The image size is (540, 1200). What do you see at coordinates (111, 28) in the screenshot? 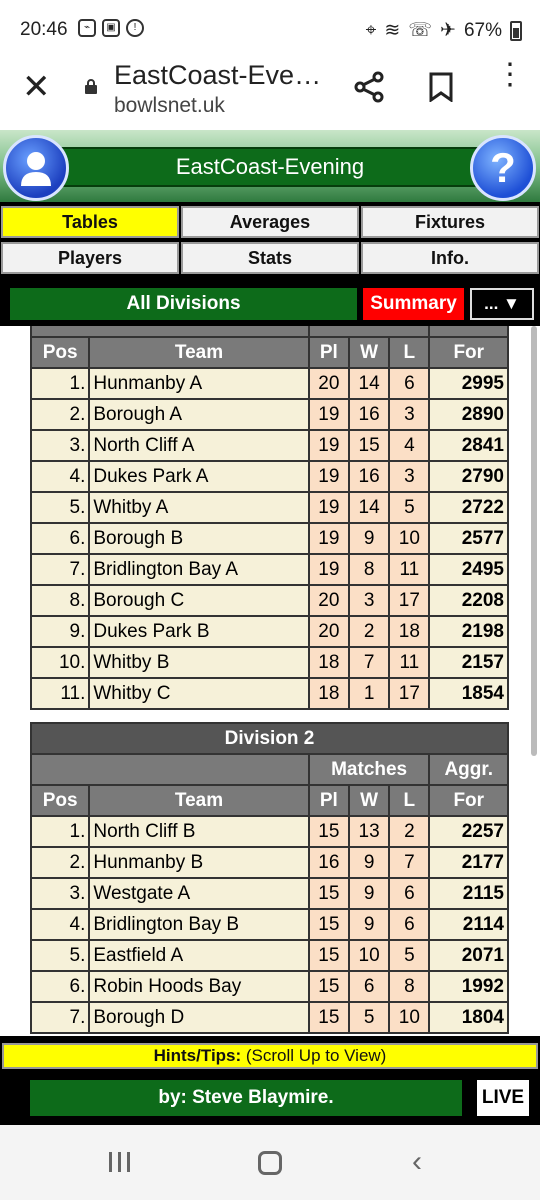
I see `app-notification-icon: ▣` at bounding box center [111, 28].